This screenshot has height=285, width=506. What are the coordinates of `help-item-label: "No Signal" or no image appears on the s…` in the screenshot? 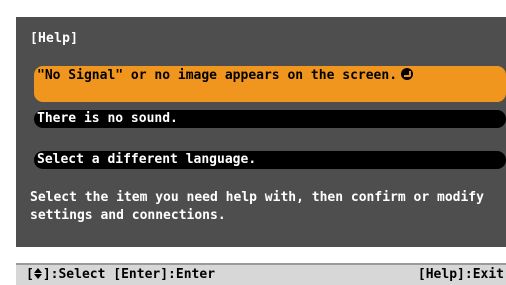 It's located at (217, 75).